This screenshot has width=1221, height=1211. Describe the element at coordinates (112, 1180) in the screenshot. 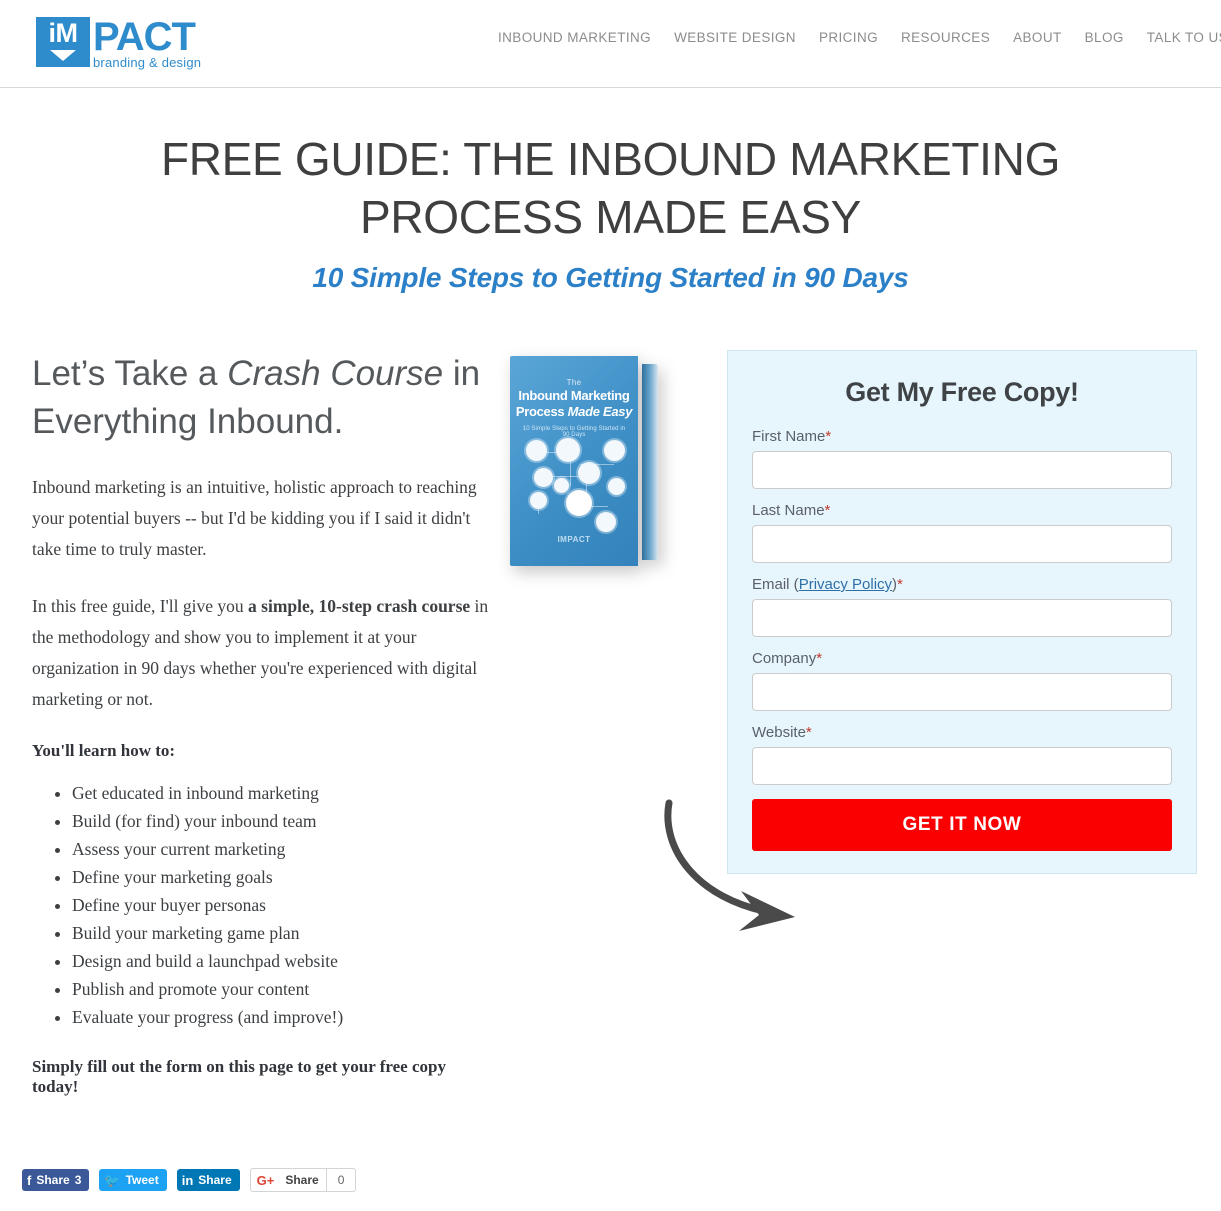

I see `twitter-icon: 🐦` at that location.